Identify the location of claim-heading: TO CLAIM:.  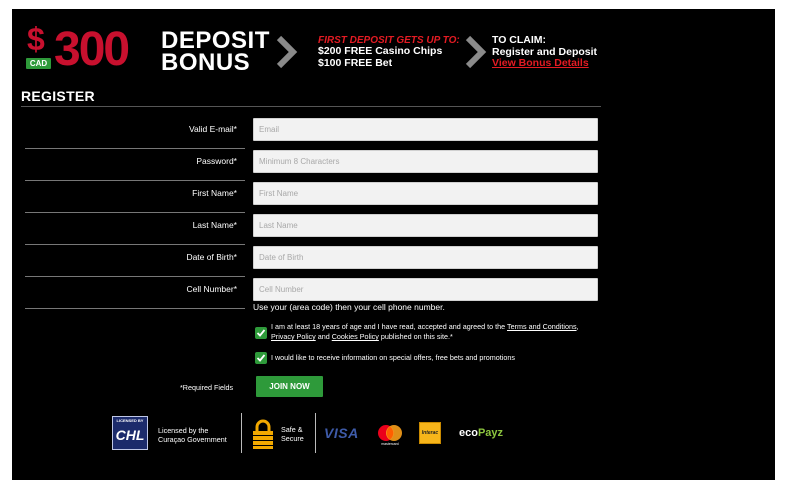
(519, 40).